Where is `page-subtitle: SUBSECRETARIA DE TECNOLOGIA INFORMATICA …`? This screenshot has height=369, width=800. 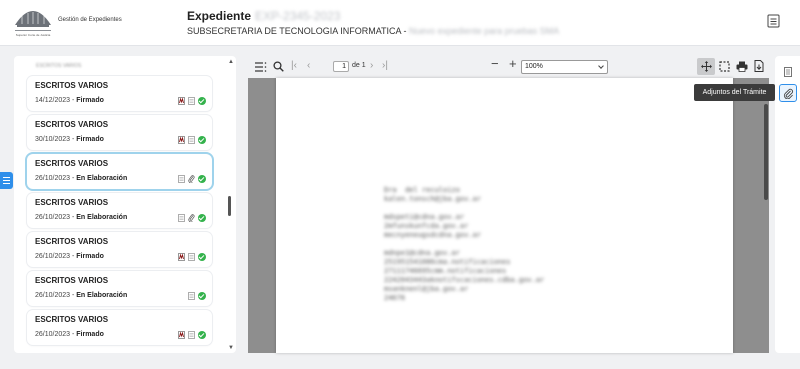
page-subtitle: SUBSECRETARIA DE TECNOLOGIA INFORMATICA … is located at coordinates (373, 31).